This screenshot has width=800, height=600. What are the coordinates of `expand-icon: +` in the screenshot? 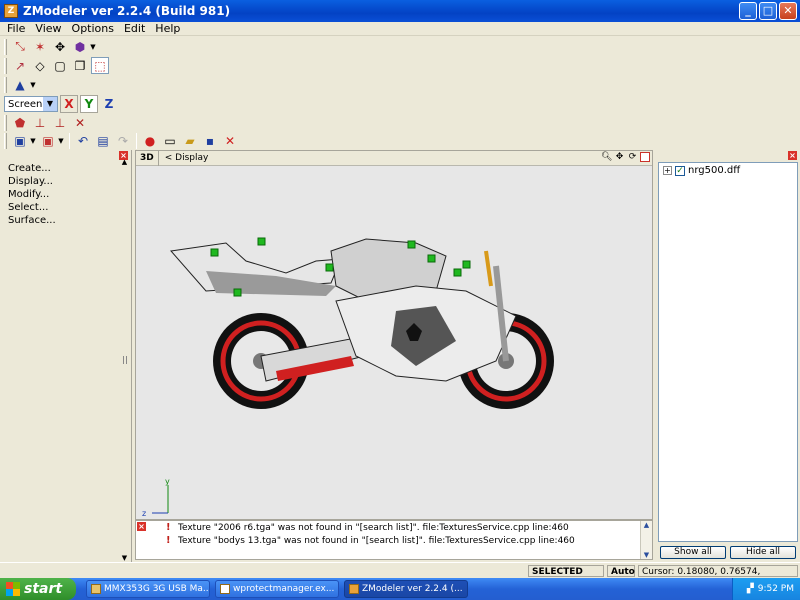 It's located at (667, 170).